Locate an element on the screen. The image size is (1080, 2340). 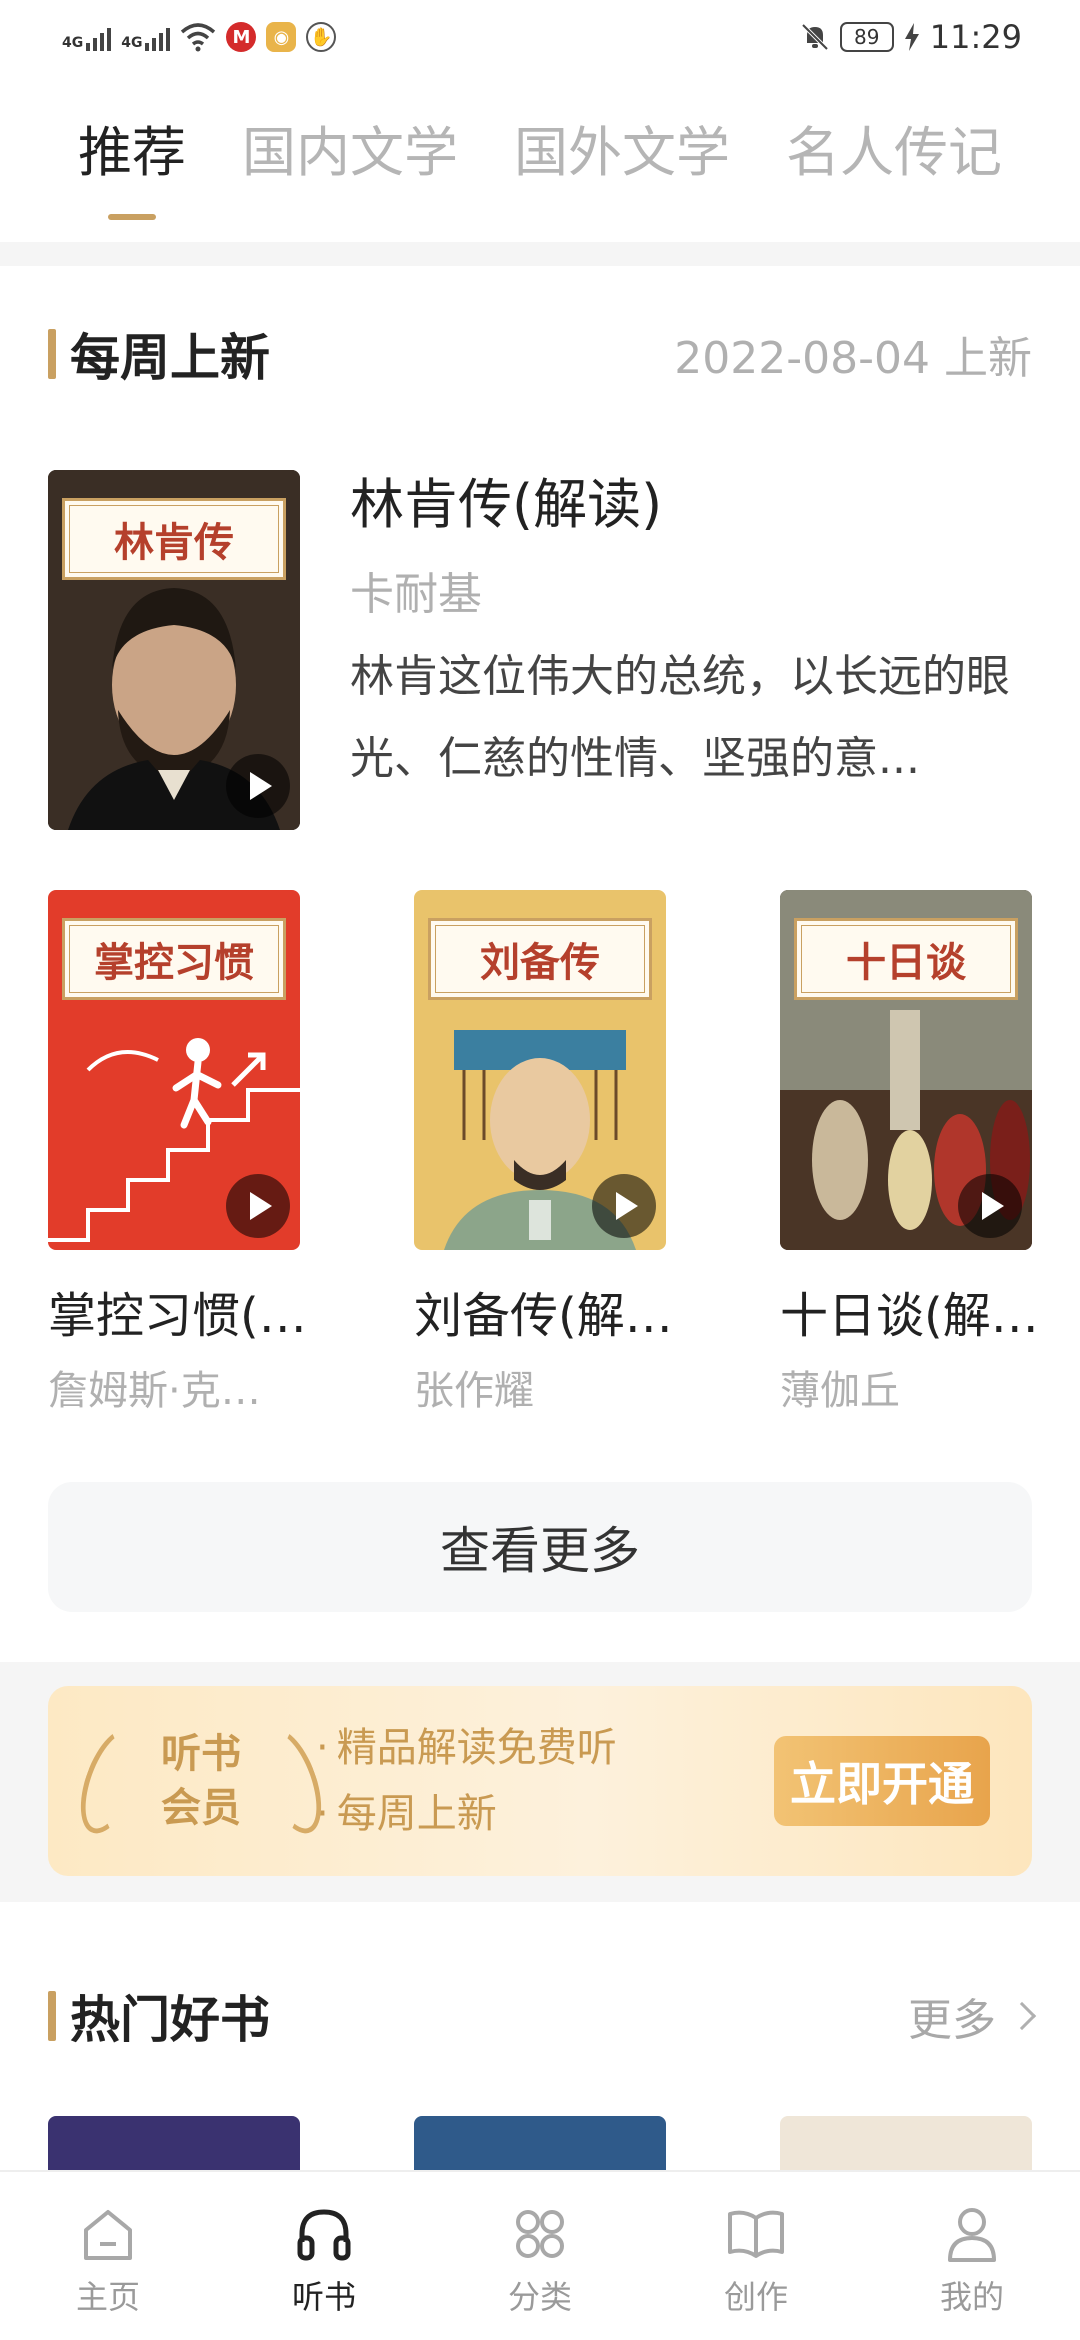
hot-section-header: 热门好书 更多 is located at coordinates (542, 2016).